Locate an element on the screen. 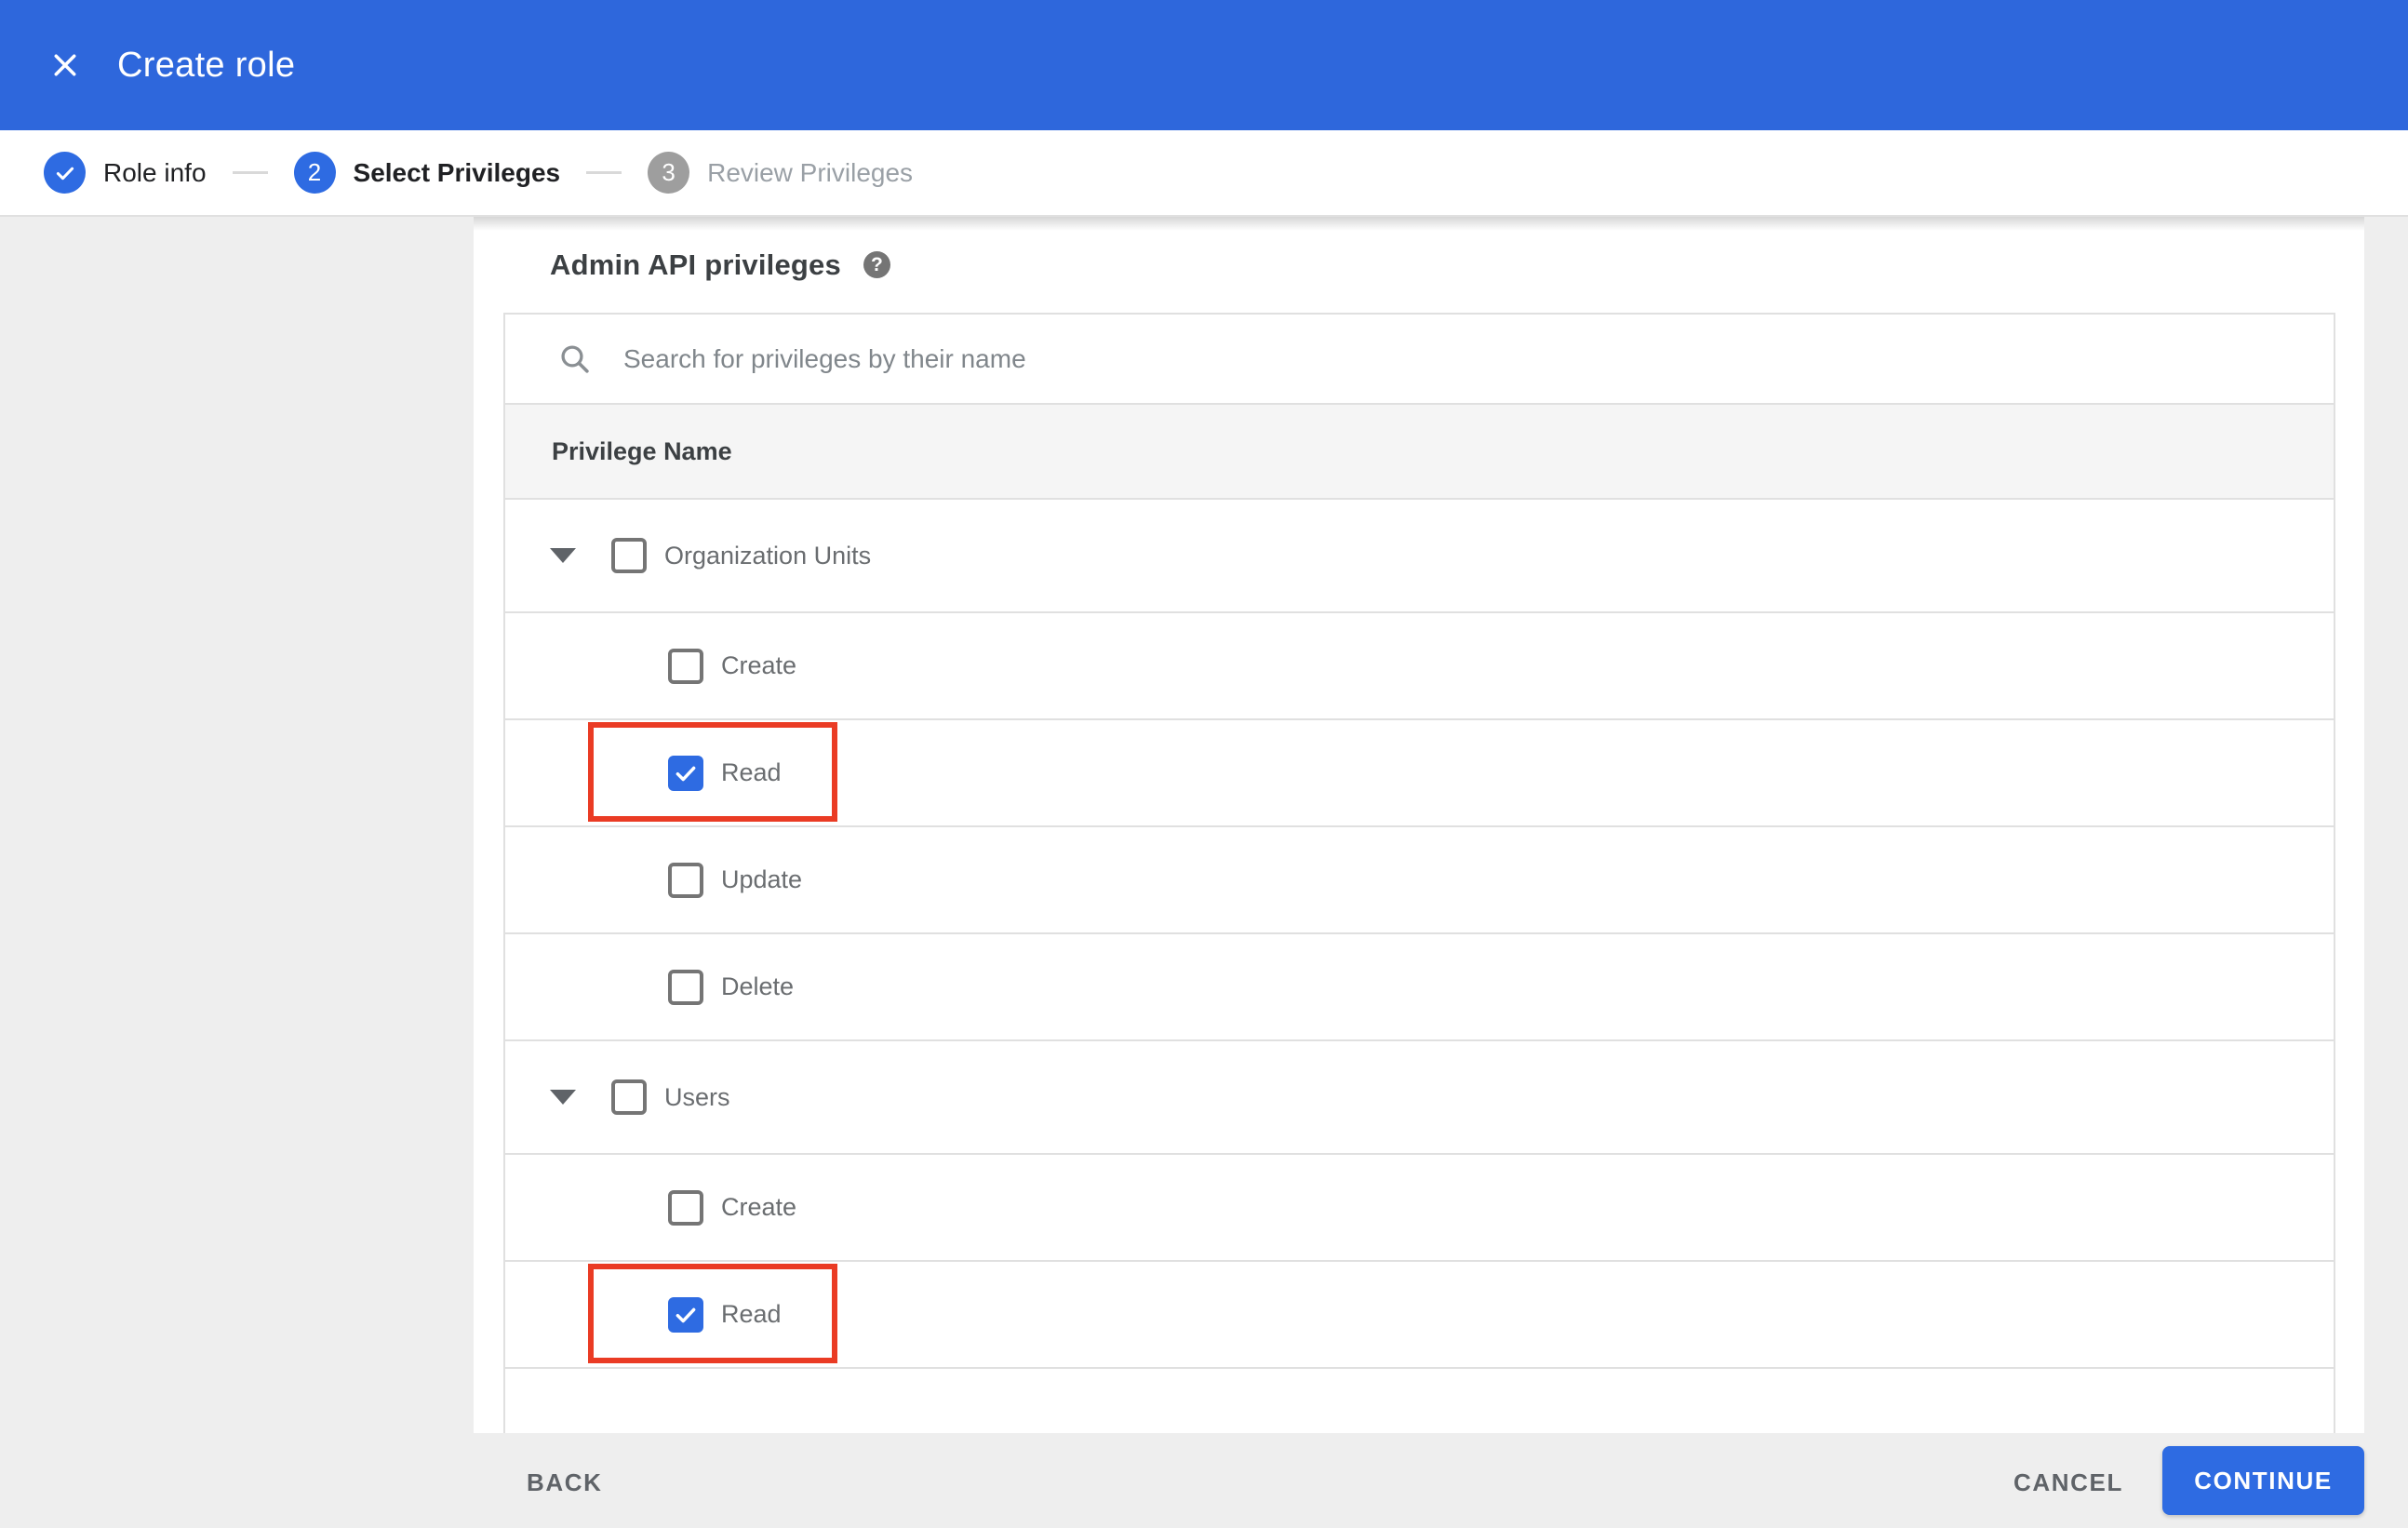 The height and width of the screenshot is (1528, 2408). step-2-label: Select Privileges is located at coordinates (457, 172).